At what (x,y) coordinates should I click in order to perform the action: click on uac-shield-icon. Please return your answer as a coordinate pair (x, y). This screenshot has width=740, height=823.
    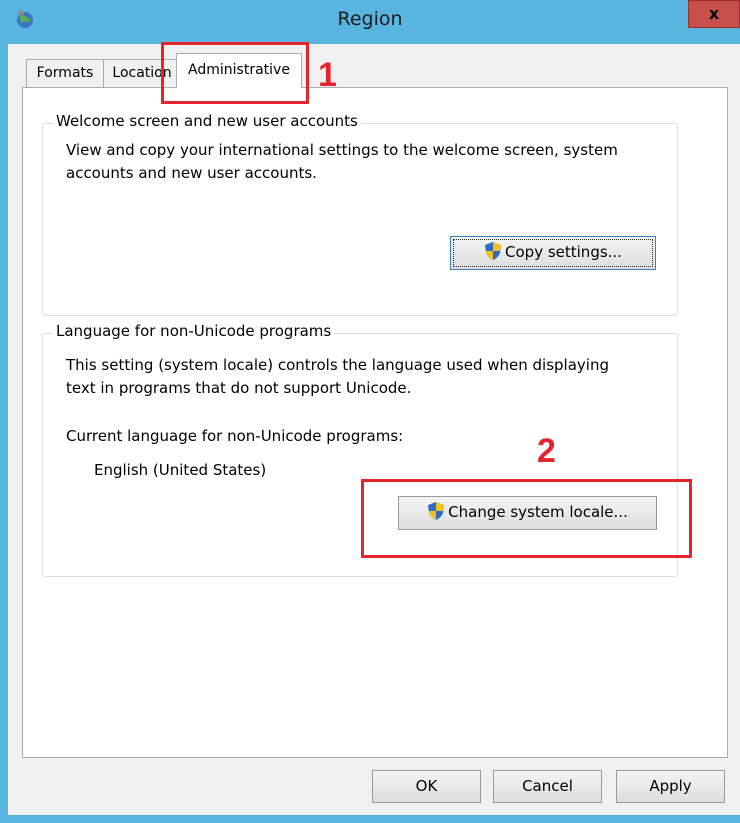
    Looking at the image, I should click on (493, 251).